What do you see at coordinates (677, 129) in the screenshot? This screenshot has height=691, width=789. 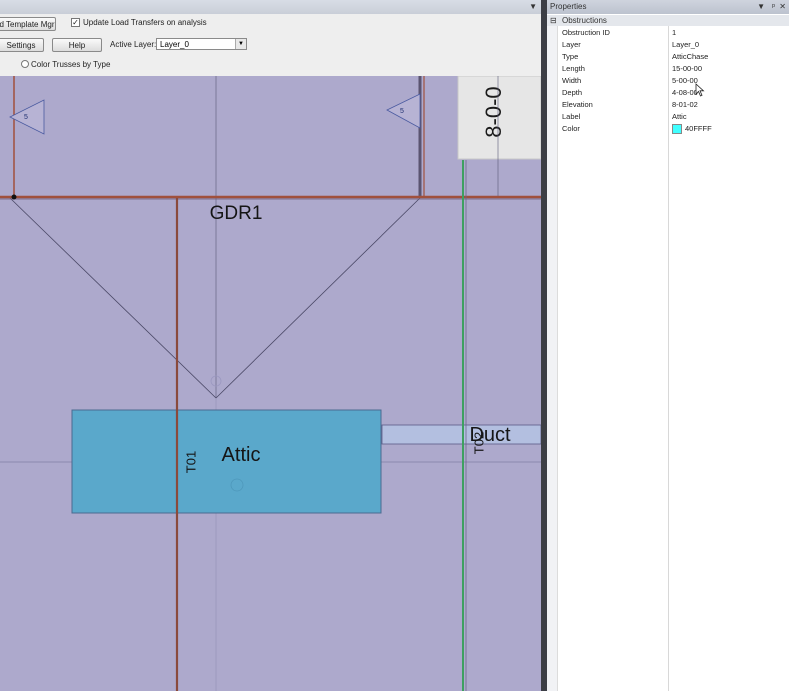 I see `color-swatch` at bounding box center [677, 129].